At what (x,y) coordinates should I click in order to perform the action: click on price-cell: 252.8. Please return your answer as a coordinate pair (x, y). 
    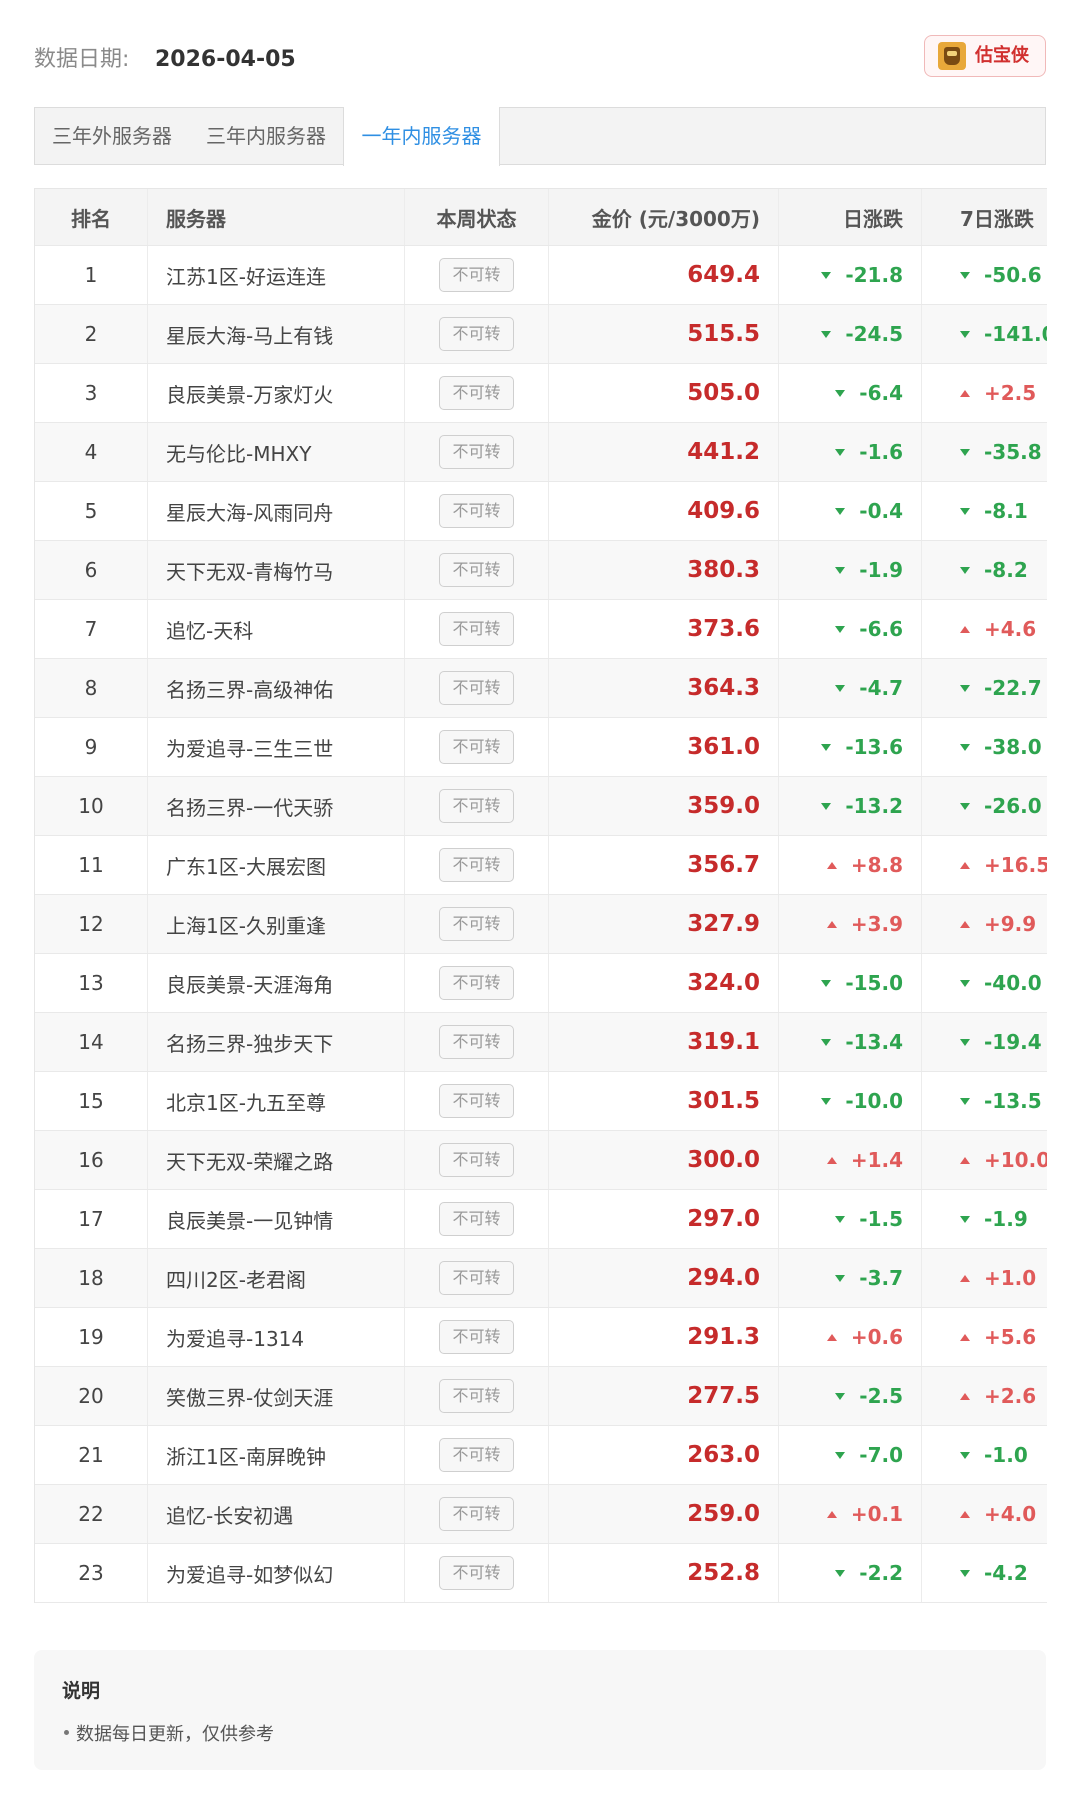
    Looking at the image, I should click on (664, 1573).